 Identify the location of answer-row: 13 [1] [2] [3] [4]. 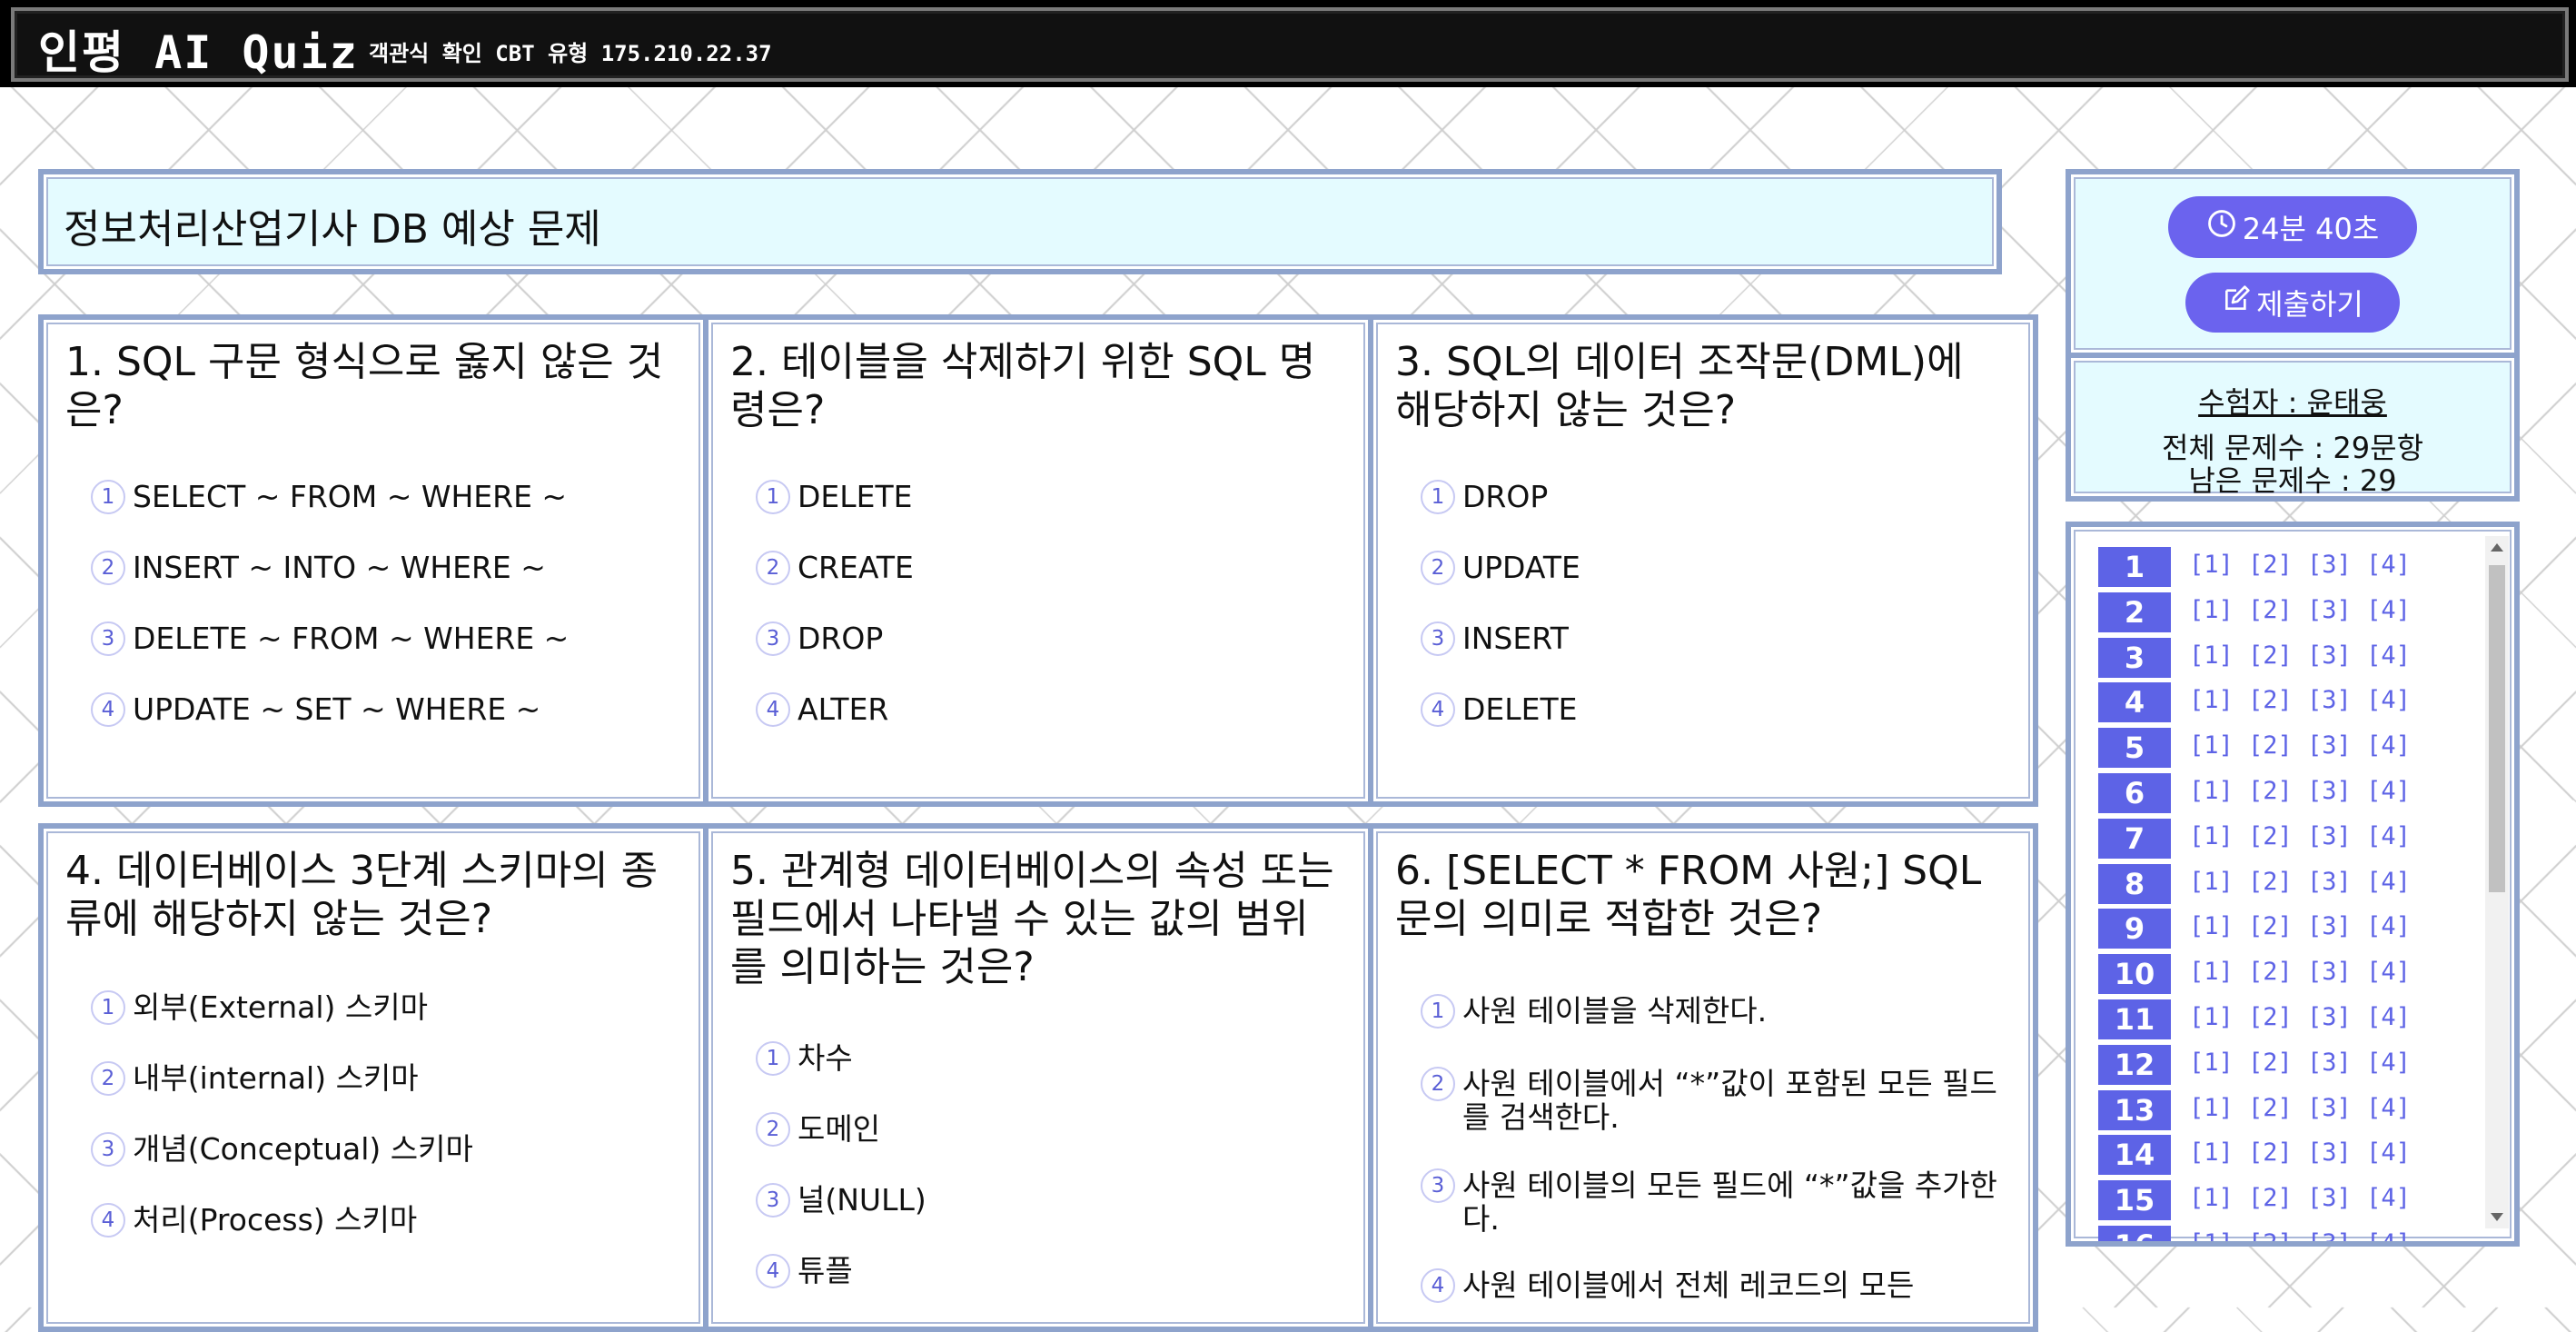
(2289, 1109).